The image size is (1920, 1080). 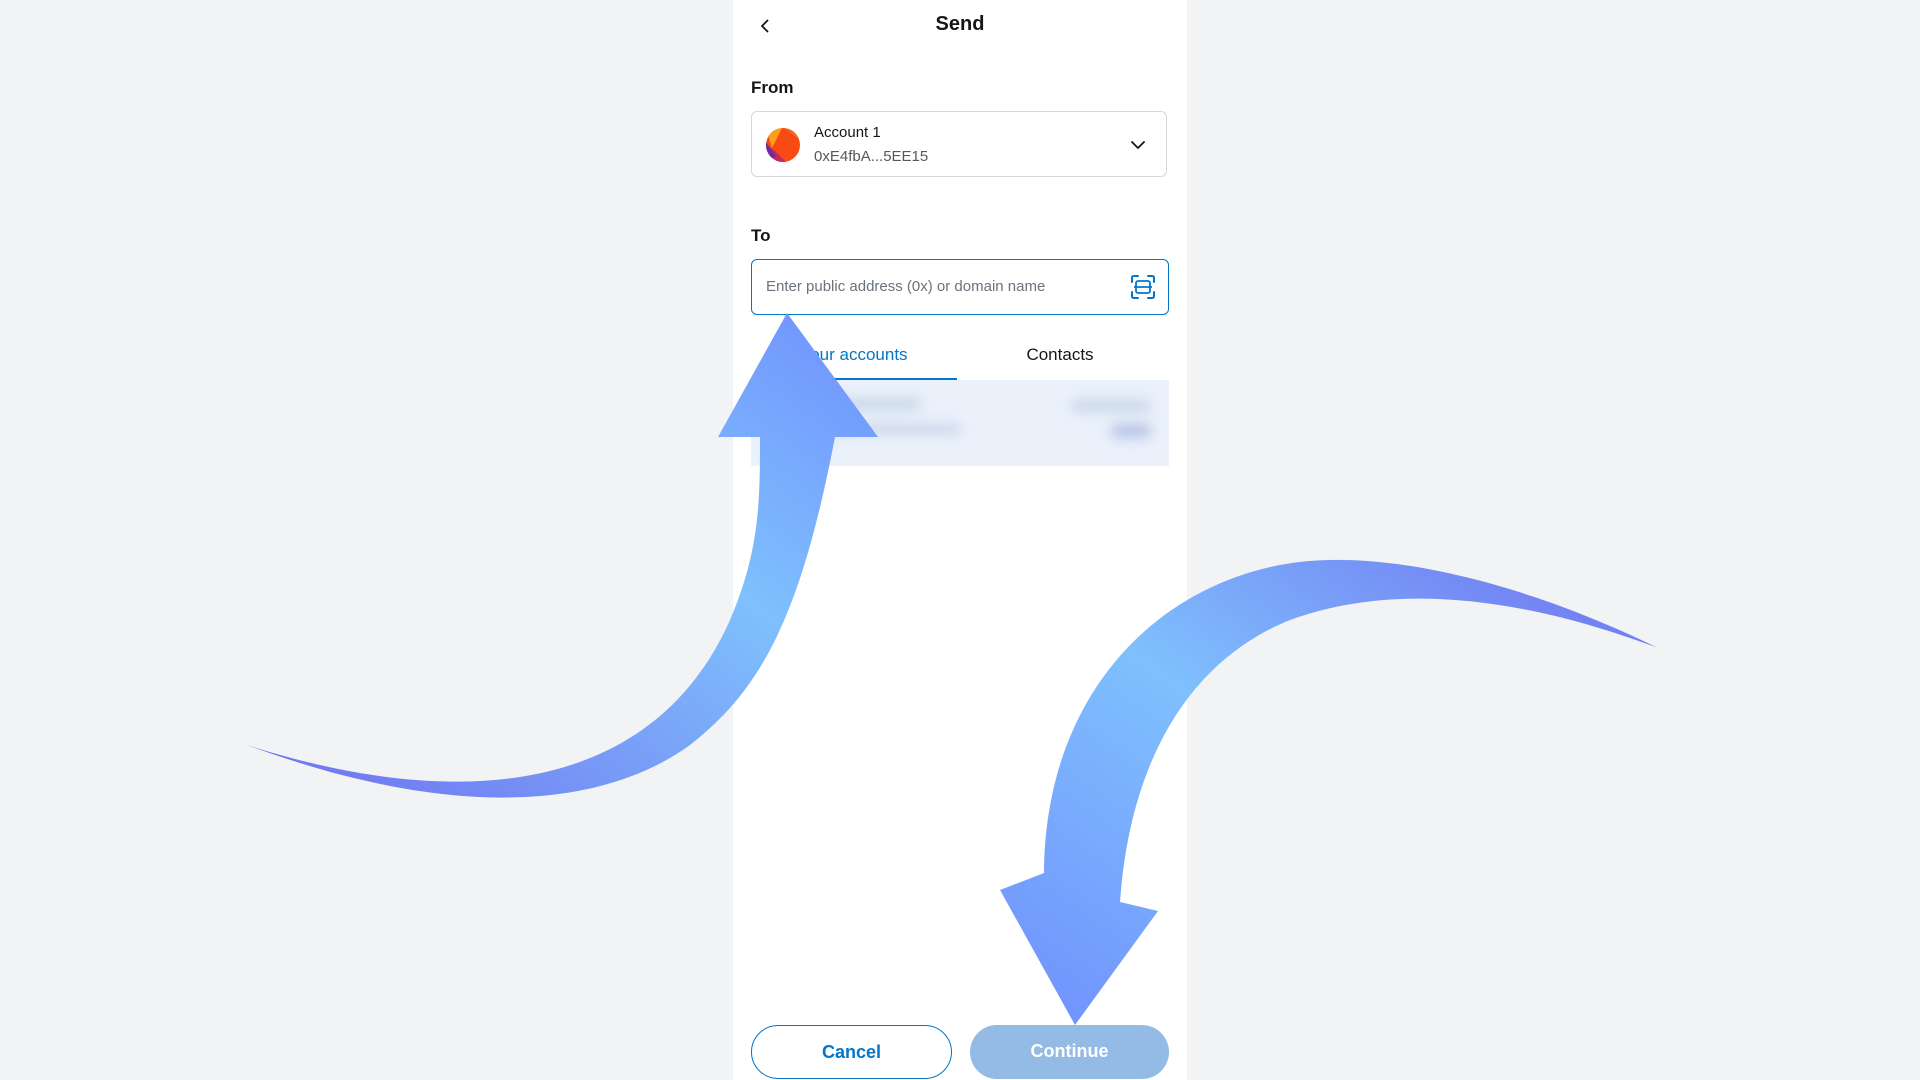 I want to click on to-field, so click(x=960, y=287).